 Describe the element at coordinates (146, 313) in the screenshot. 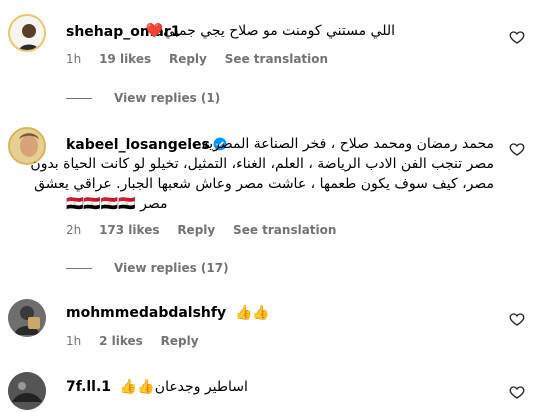

I see `comment-username-link: mohmmedabdalshfy` at that location.